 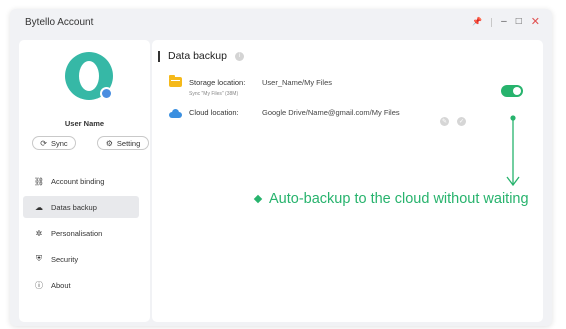 What do you see at coordinates (43, 143) in the screenshot?
I see `sync-icon: ⟳` at bounding box center [43, 143].